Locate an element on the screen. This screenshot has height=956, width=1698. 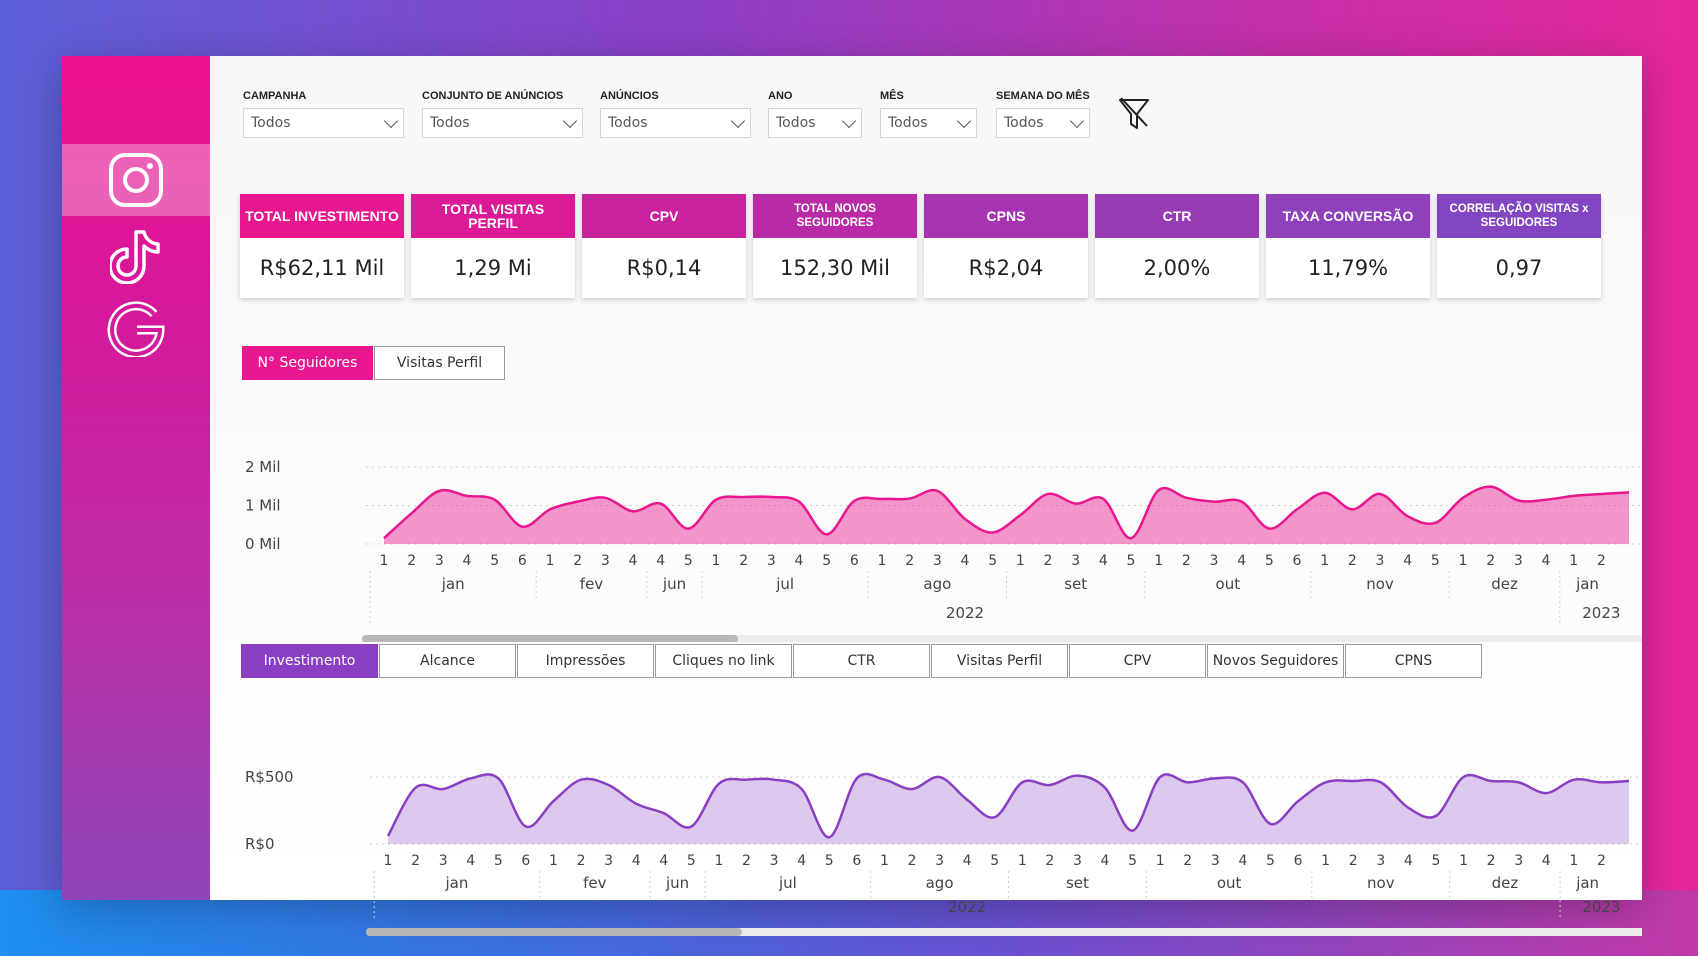
tab-investimento: Investimento is located at coordinates (309, 661).